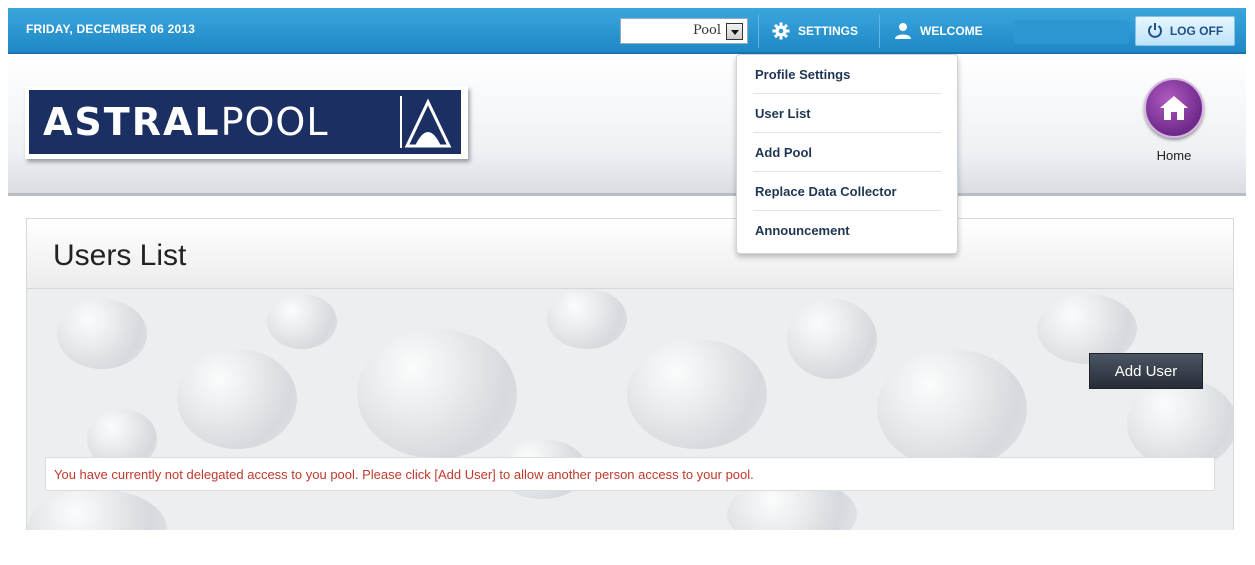  Describe the element at coordinates (951, 31) in the screenshot. I see `welcome-label: WELCOME` at that location.